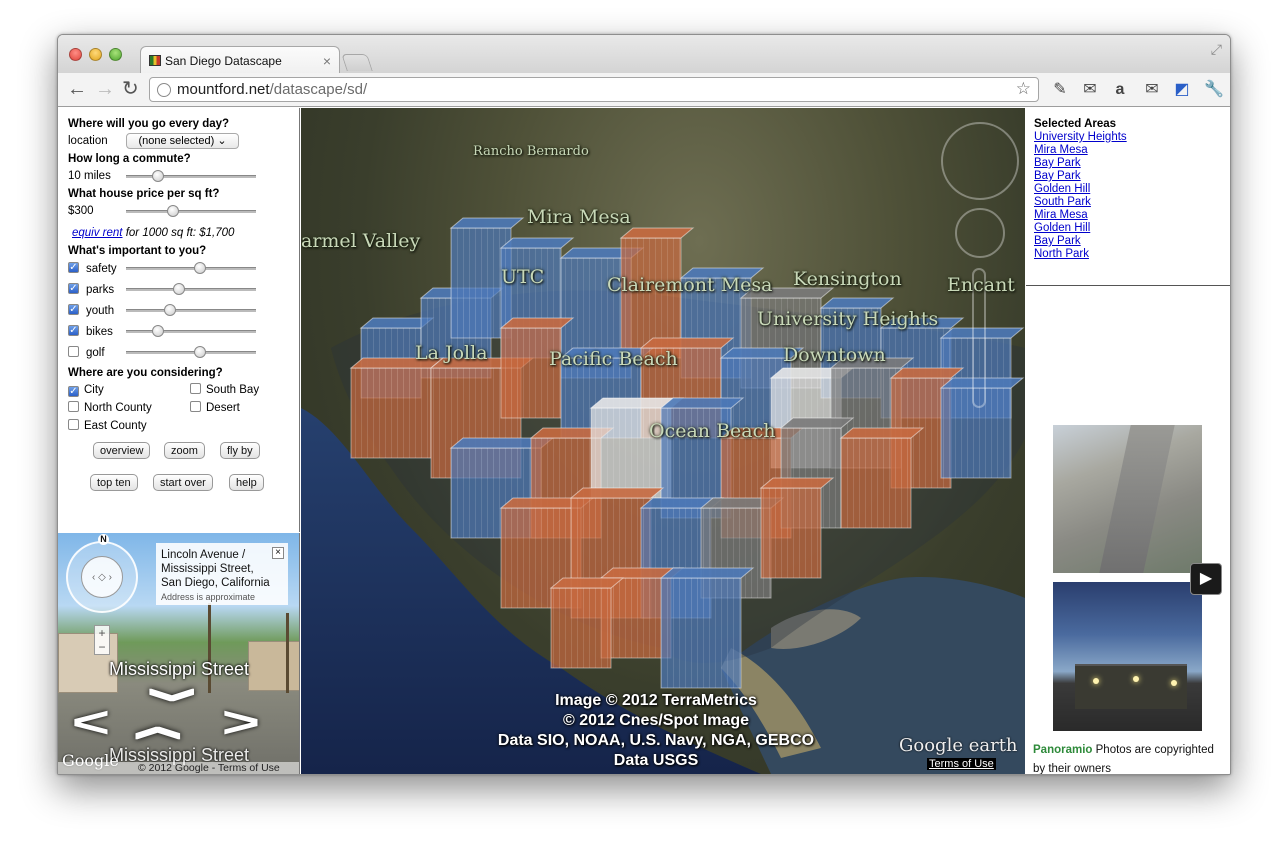  I want to click on commute-value: 10 miles, so click(89, 176).